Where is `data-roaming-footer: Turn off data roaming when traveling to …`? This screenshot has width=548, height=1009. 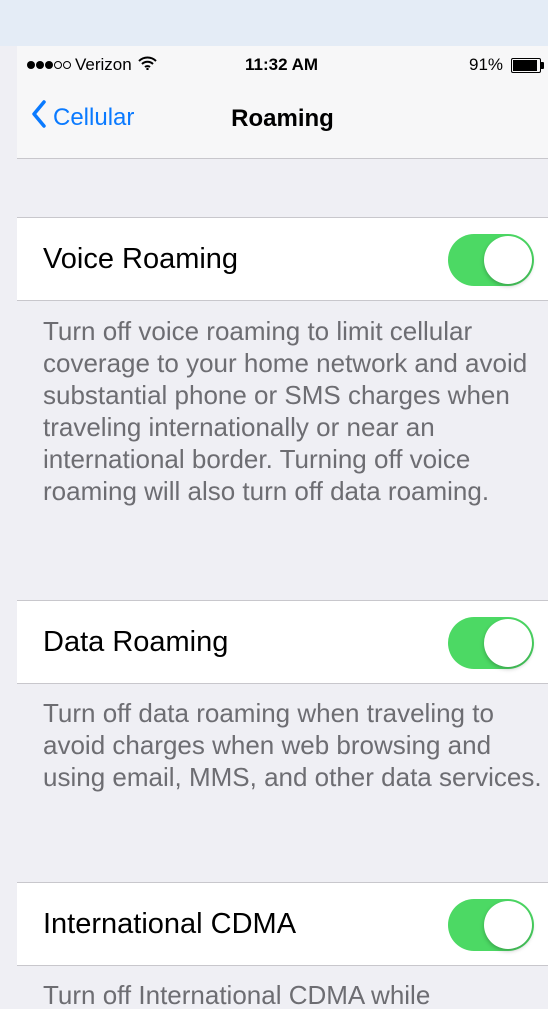 data-roaming-footer: Turn off data roaming when traveling to … is located at coordinates (292, 745).